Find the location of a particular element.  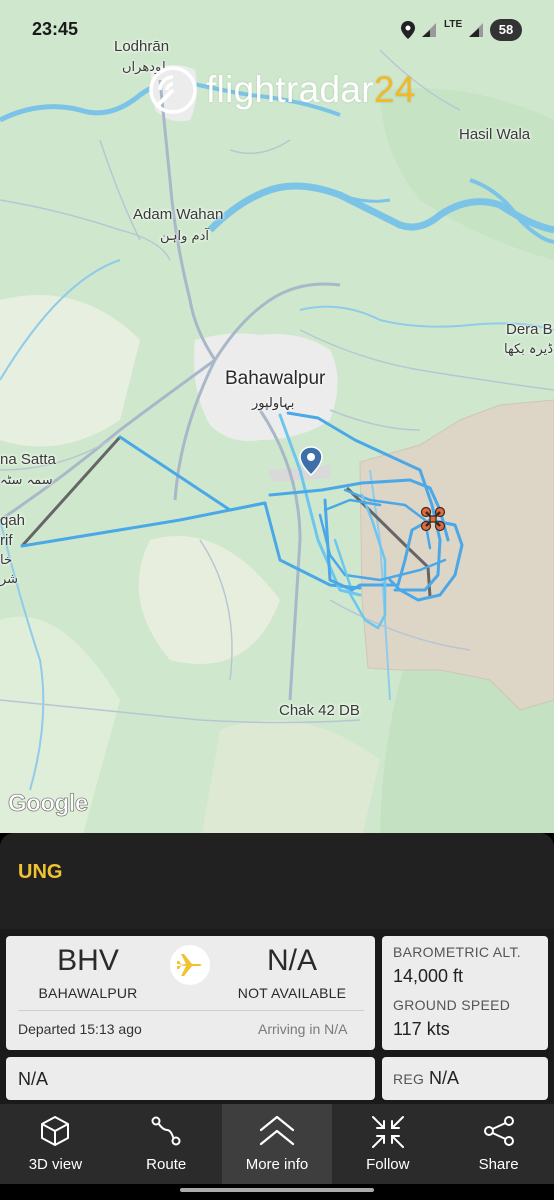

airplane-icon is located at coordinates (189, 965).